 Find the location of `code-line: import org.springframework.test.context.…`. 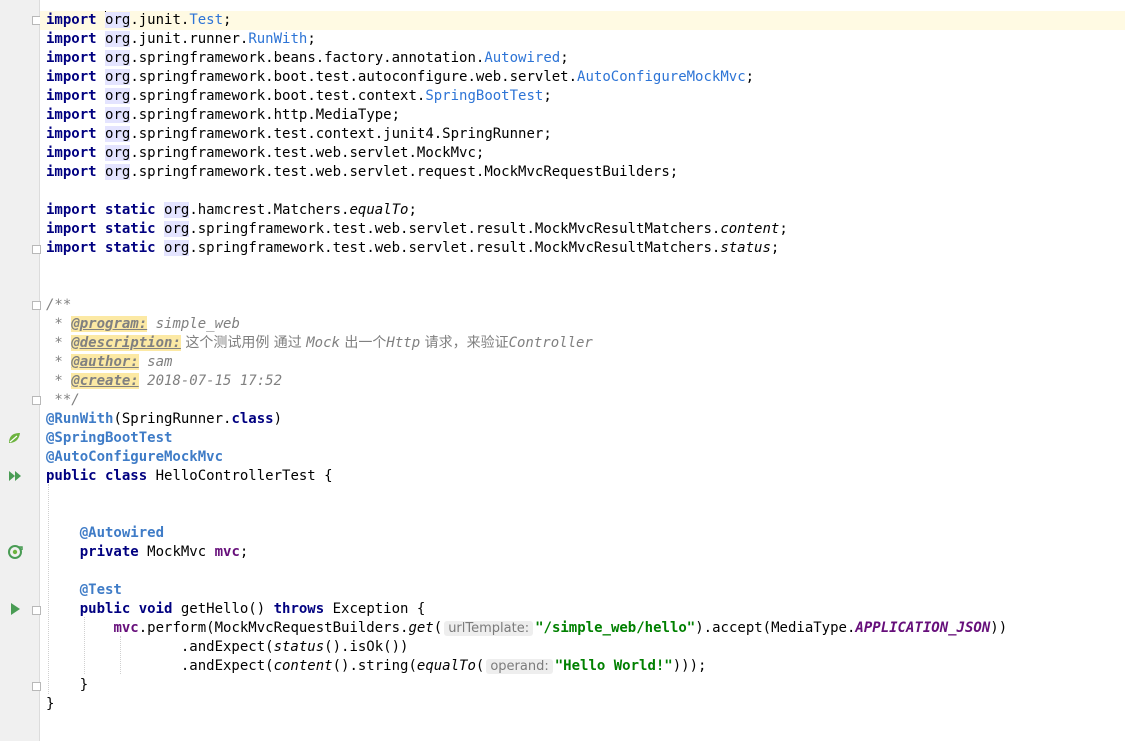

code-line: import org.springframework.test.context.… is located at coordinates (582, 134).